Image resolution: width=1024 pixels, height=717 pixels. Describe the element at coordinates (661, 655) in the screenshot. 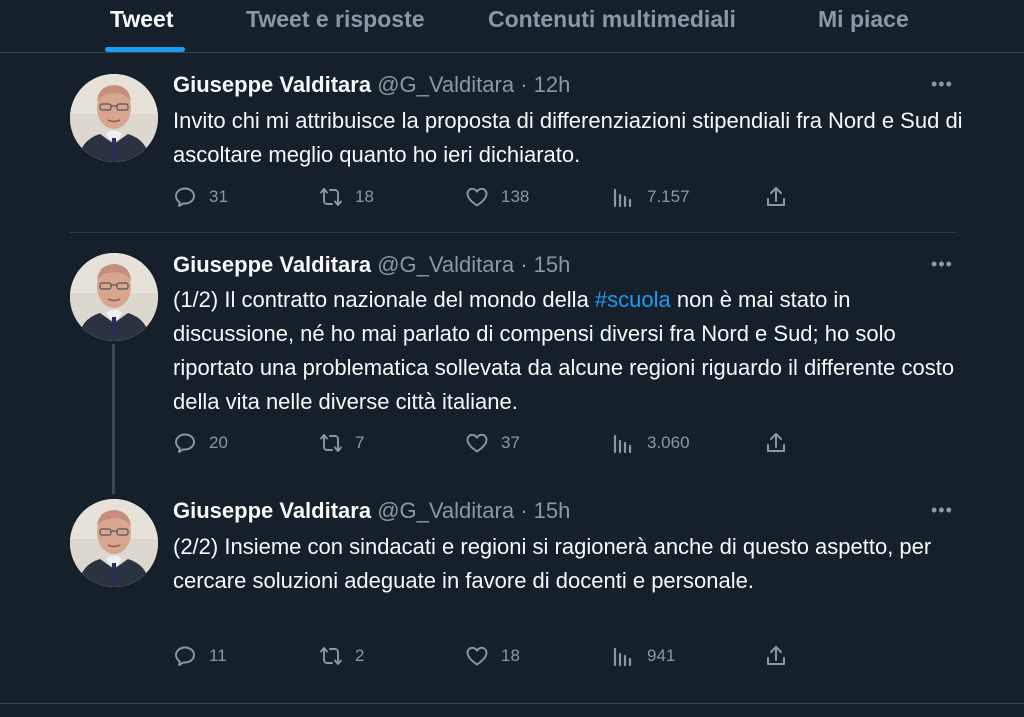

I see `views-count: 941` at that location.